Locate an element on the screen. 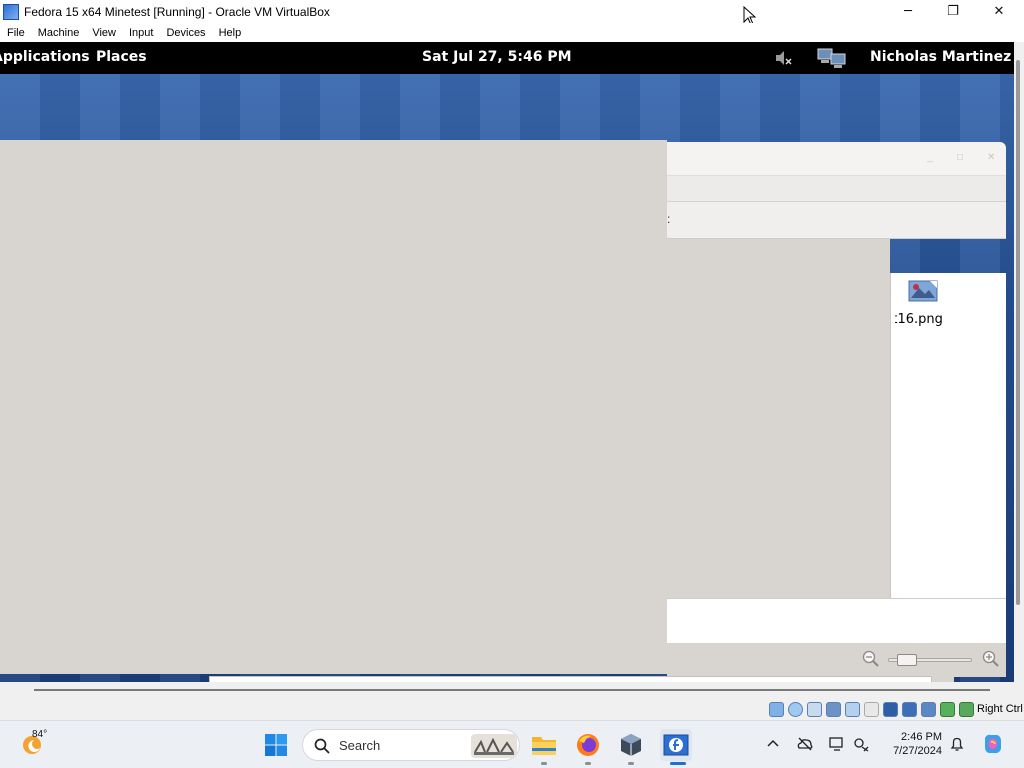 The height and width of the screenshot is (768, 1024). virtualbox-app-icon is located at coordinates (11, 11).